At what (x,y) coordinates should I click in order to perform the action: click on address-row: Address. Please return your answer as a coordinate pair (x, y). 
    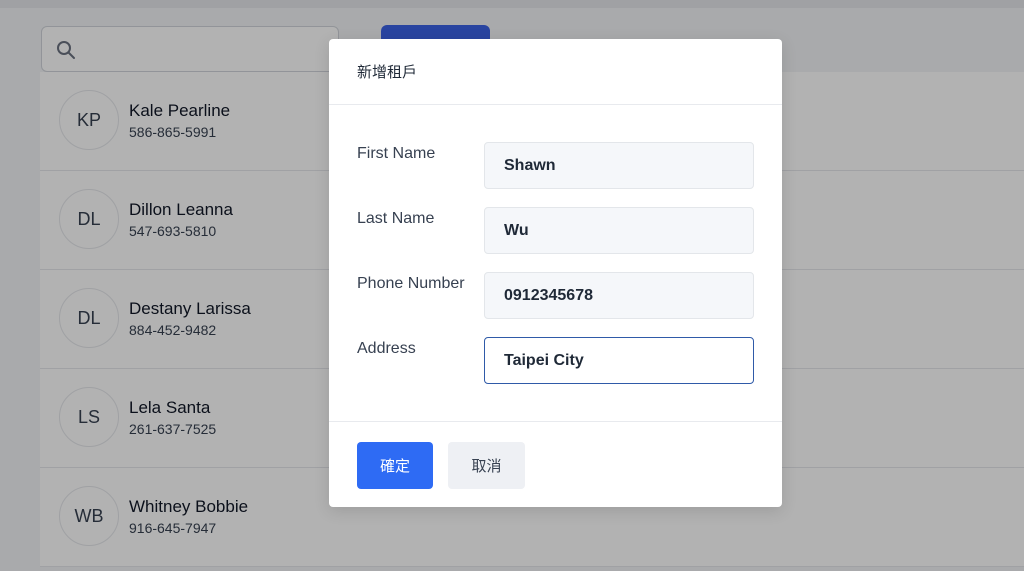
    Looking at the image, I should click on (555, 361).